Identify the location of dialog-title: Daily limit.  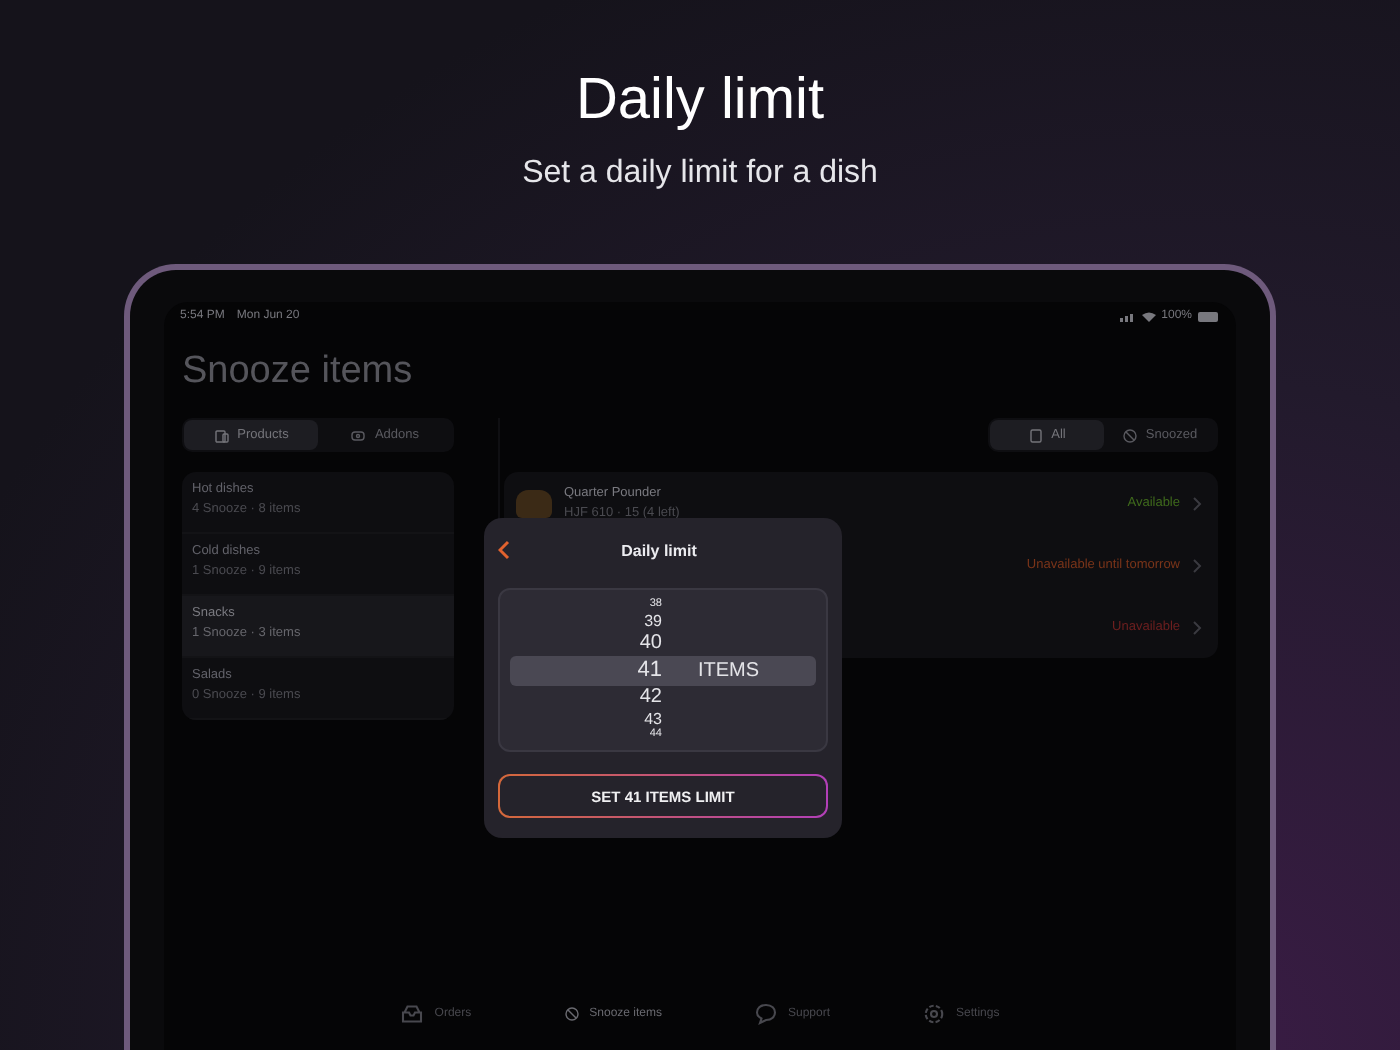
(659, 550).